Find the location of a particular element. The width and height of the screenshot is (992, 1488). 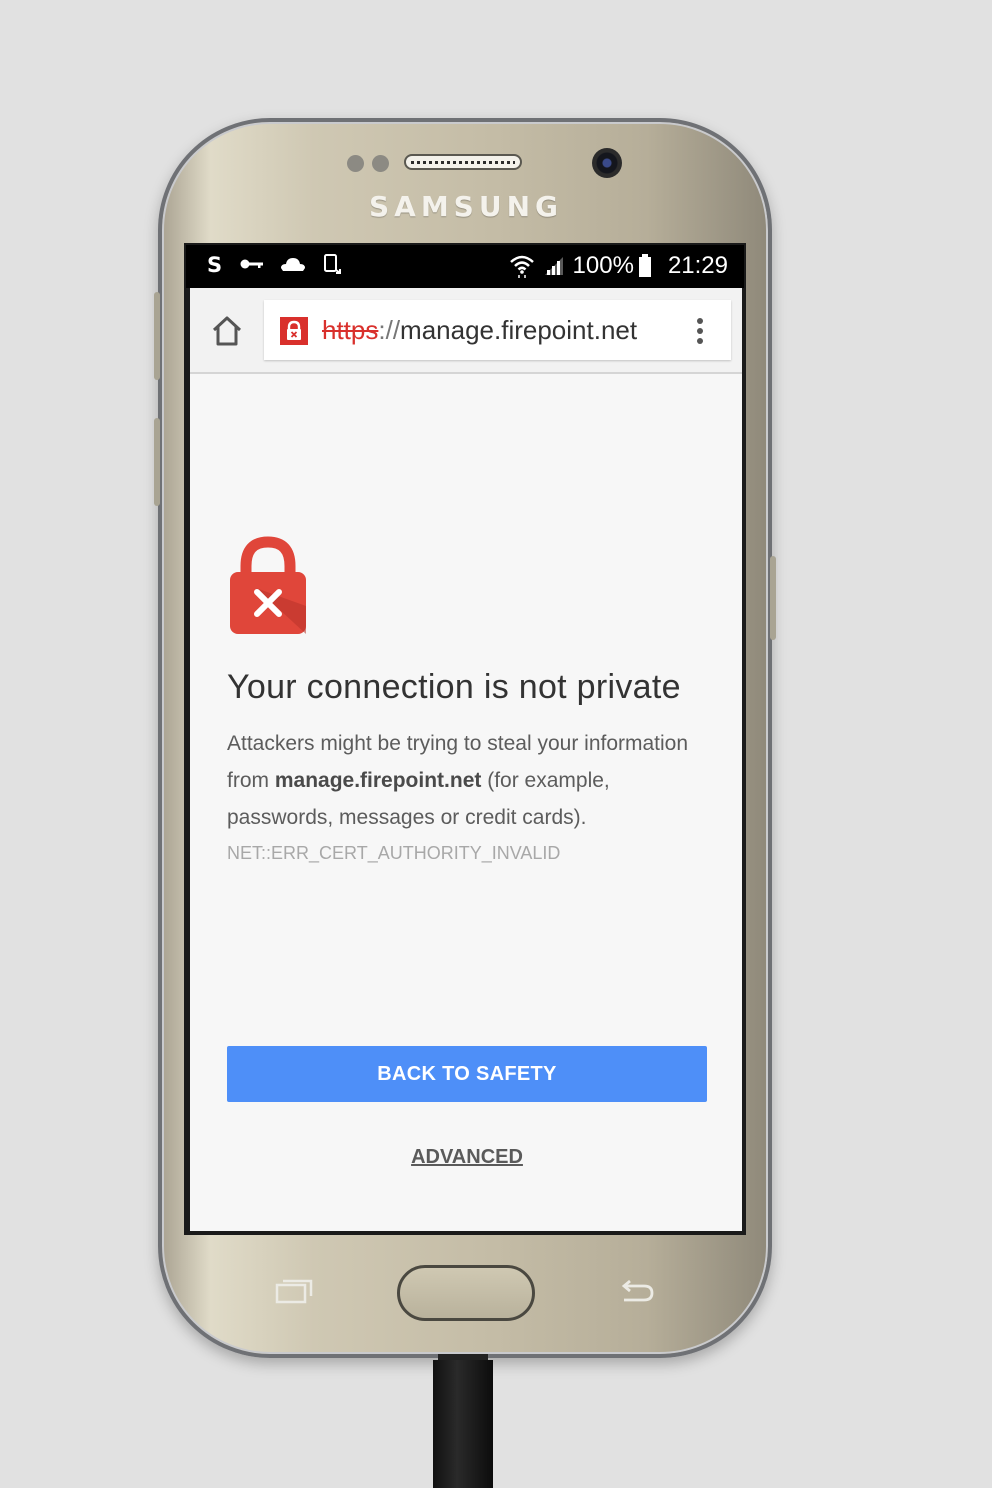

usb-cable is located at coordinates (463, 1424).